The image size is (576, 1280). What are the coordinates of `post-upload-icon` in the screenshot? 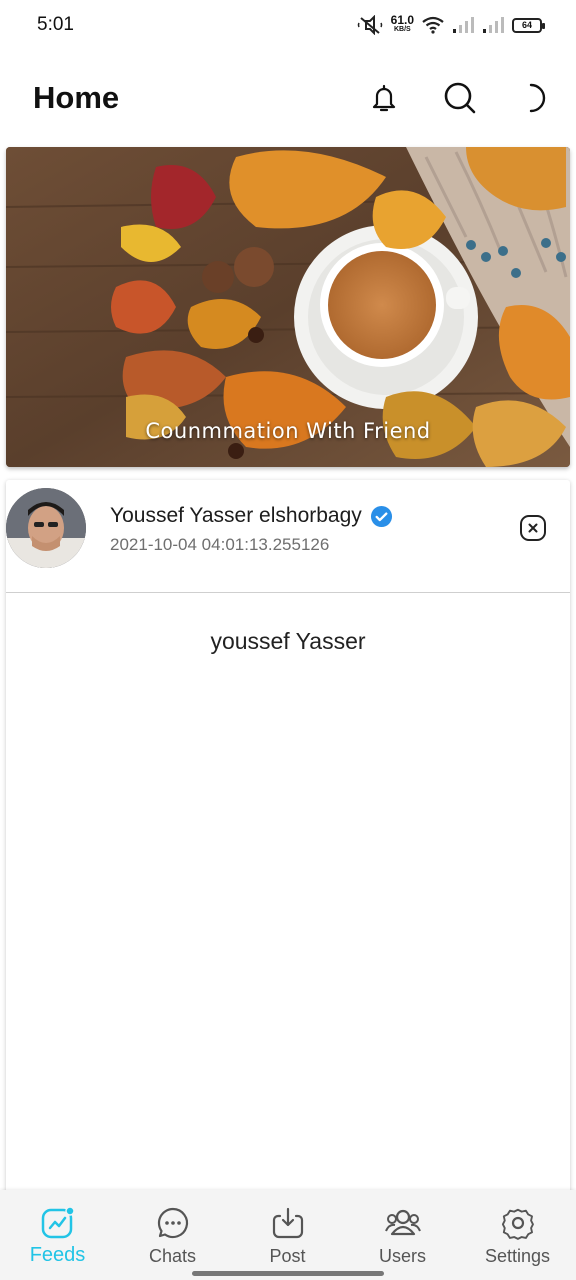 It's located at (287, 1223).